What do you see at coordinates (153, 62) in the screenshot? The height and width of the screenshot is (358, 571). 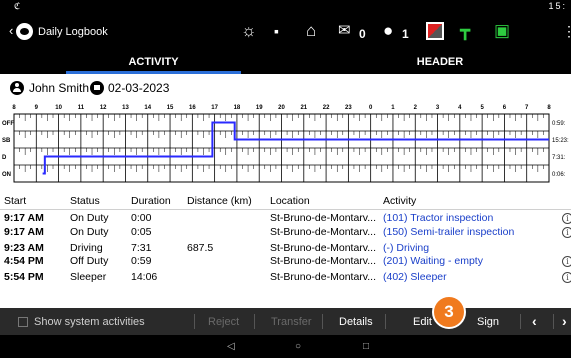 I see `tab-activity: ACTIVITY` at bounding box center [153, 62].